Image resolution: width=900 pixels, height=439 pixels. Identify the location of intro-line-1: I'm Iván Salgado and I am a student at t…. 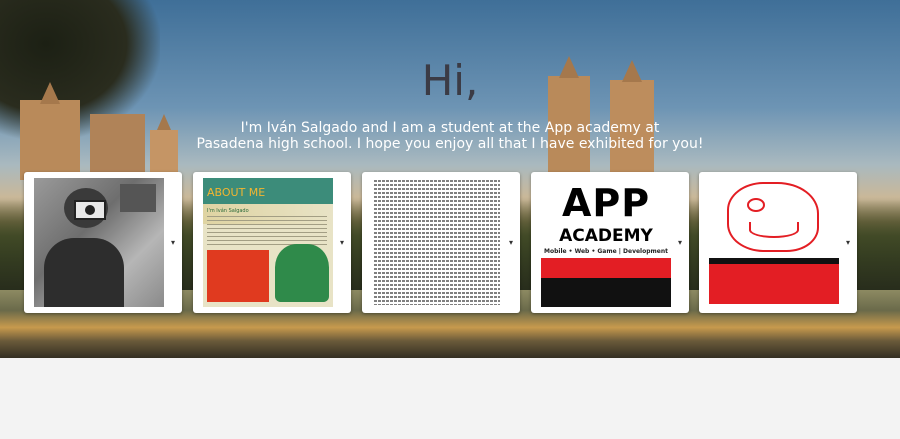
(450, 128).